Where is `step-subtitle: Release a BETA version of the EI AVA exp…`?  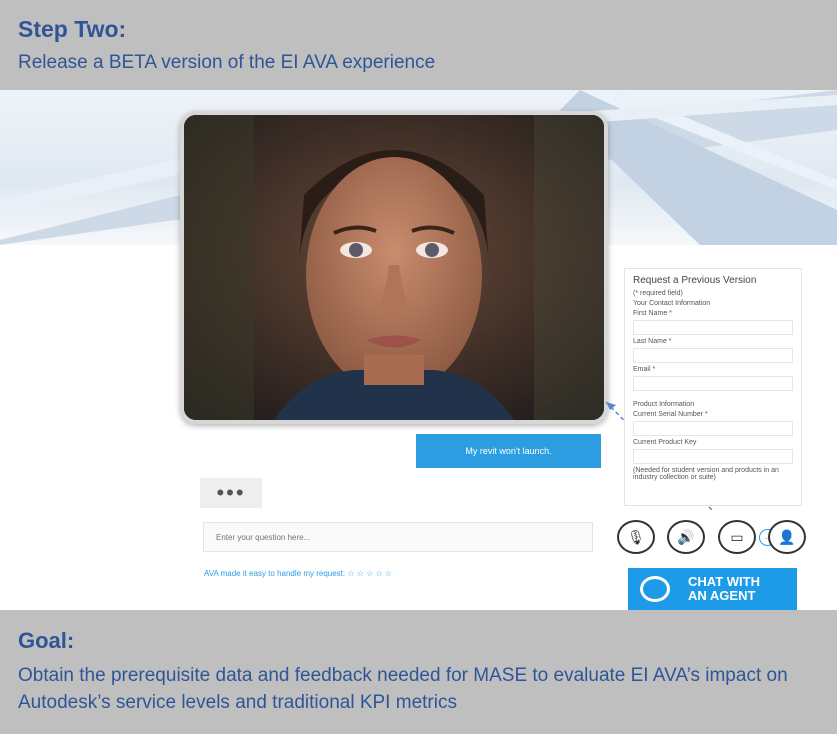
step-subtitle: Release a BETA version of the EI AVA exp… is located at coordinates (227, 62).